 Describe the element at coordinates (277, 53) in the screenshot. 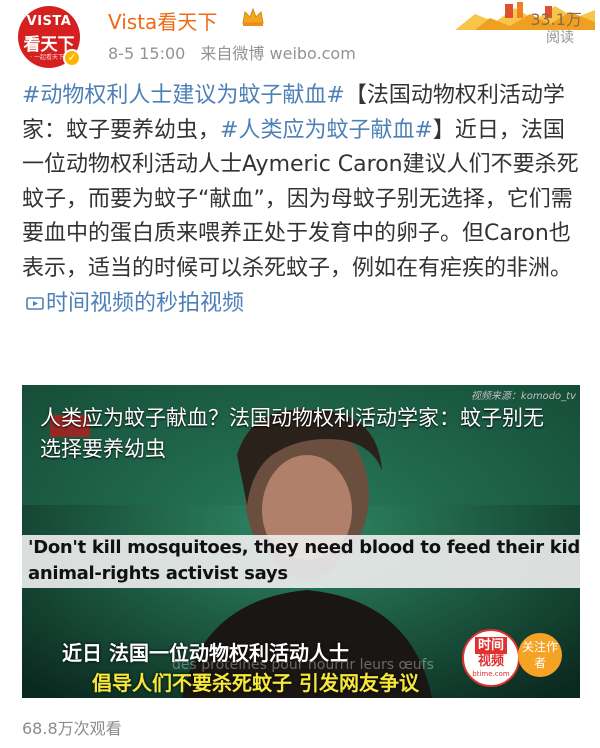

I see `post-source: 来自微博 weibo.com` at that location.